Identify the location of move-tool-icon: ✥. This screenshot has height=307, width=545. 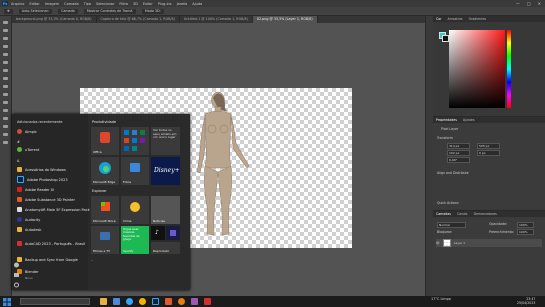
(8, 11).